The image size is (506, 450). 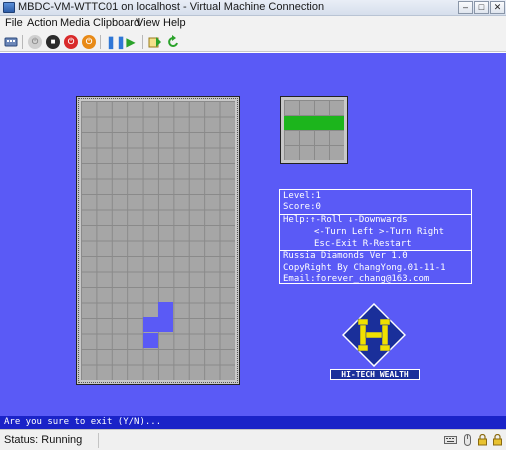 What do you see at coordinates (9, 7) in the screenshot?
I see `vm-connection-icon` at bounding box center [9, 7].